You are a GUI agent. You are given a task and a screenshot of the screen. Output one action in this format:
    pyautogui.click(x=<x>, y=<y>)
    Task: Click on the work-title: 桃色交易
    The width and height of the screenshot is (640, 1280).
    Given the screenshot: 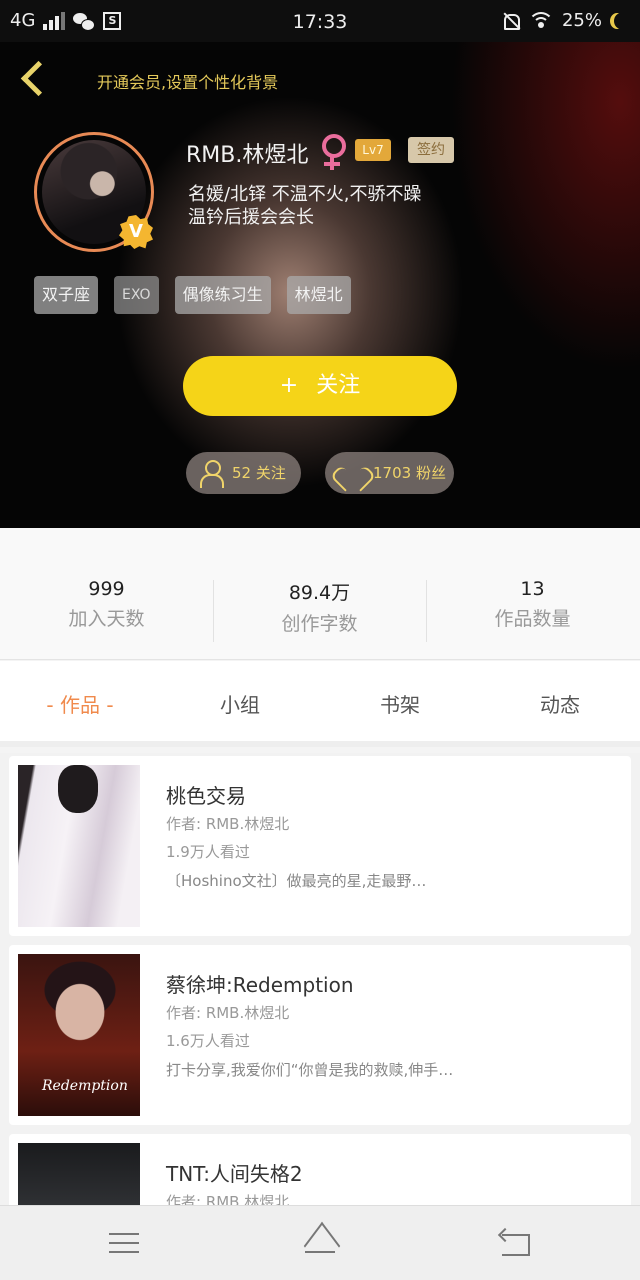 What is the action you would take?
    pyautogui.click(x=206, y=796)
    